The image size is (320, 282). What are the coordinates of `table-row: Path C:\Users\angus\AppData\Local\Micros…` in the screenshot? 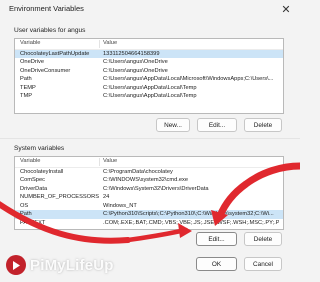 It's located at (149, 79).